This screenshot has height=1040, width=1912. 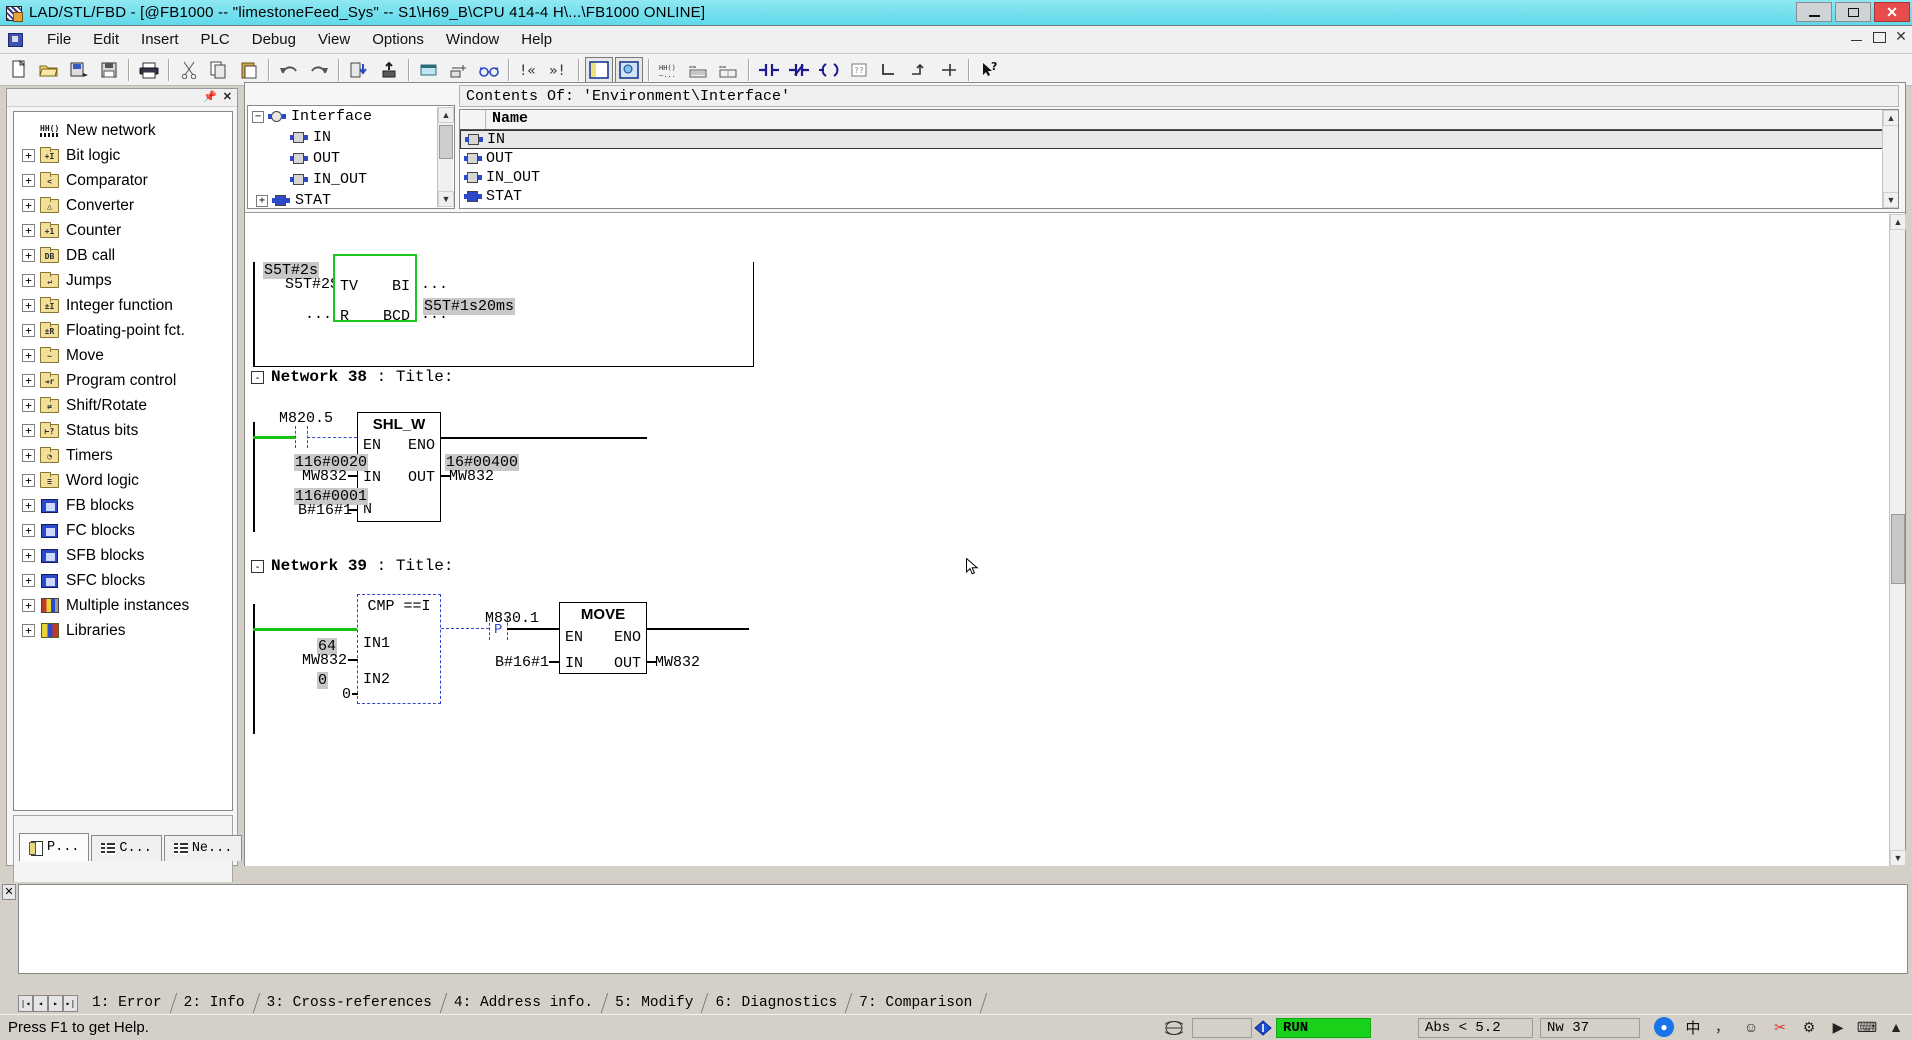 I want to click on new-document-icon, so click(x=19, y=70).